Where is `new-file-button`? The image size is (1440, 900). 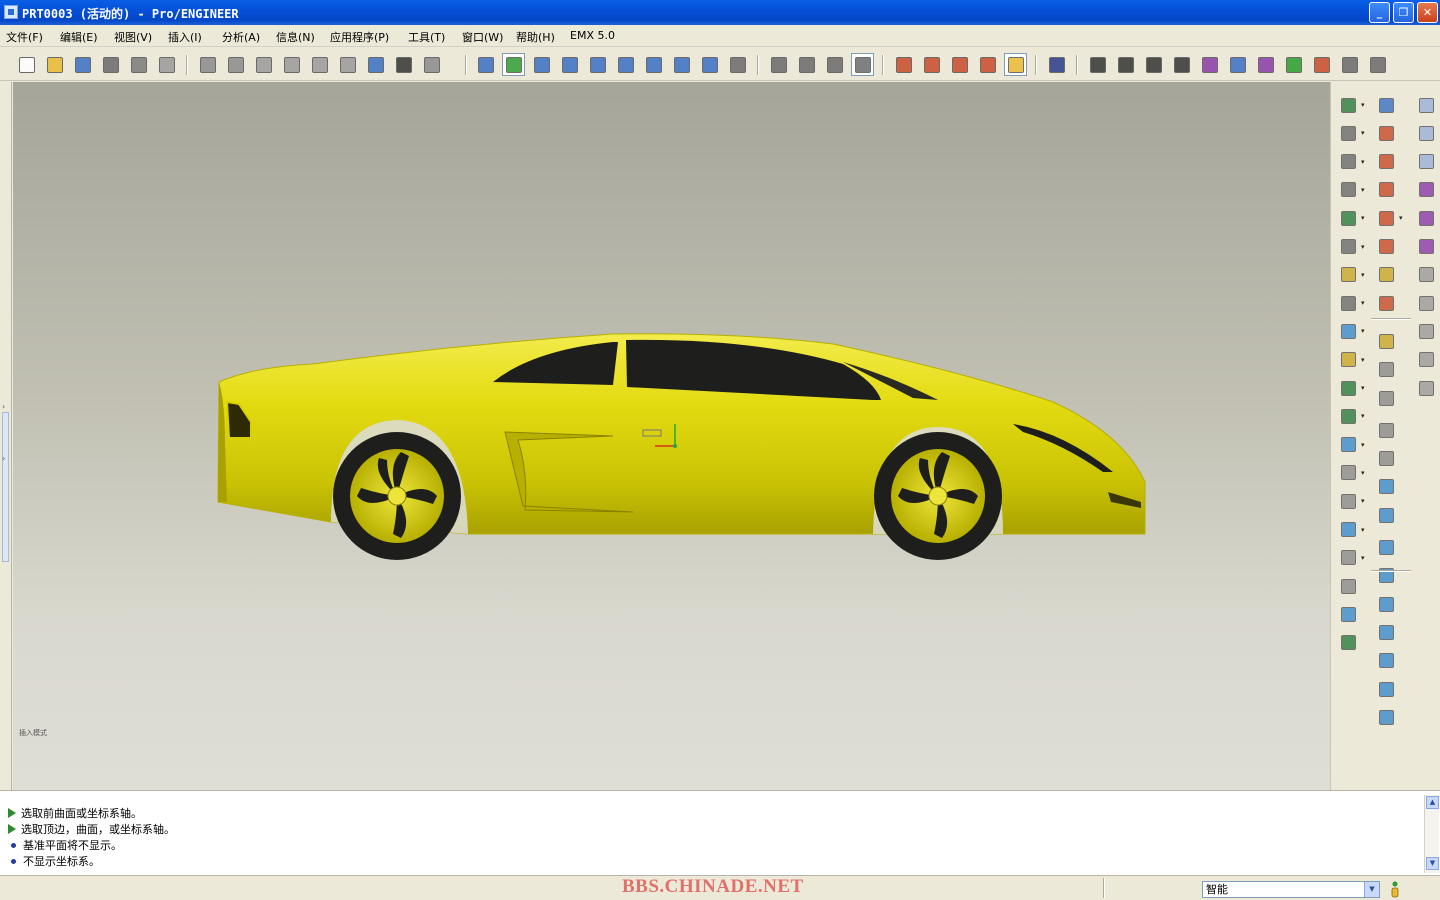
new-file-button is located at coordinates (26, 64).